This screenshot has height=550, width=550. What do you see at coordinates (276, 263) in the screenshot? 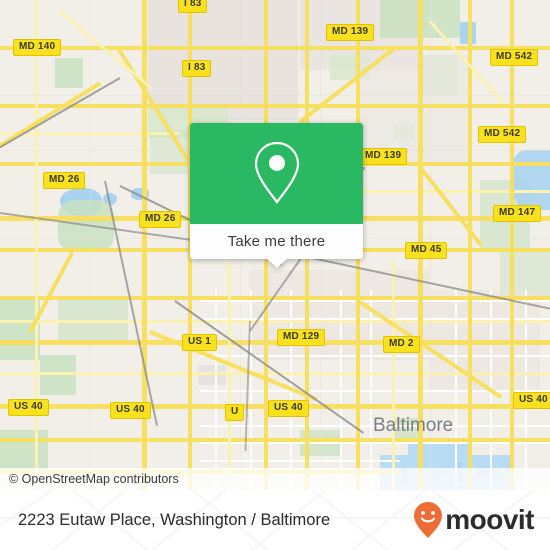
I see `card-pointer-tail` at bounding box center [276, 263].